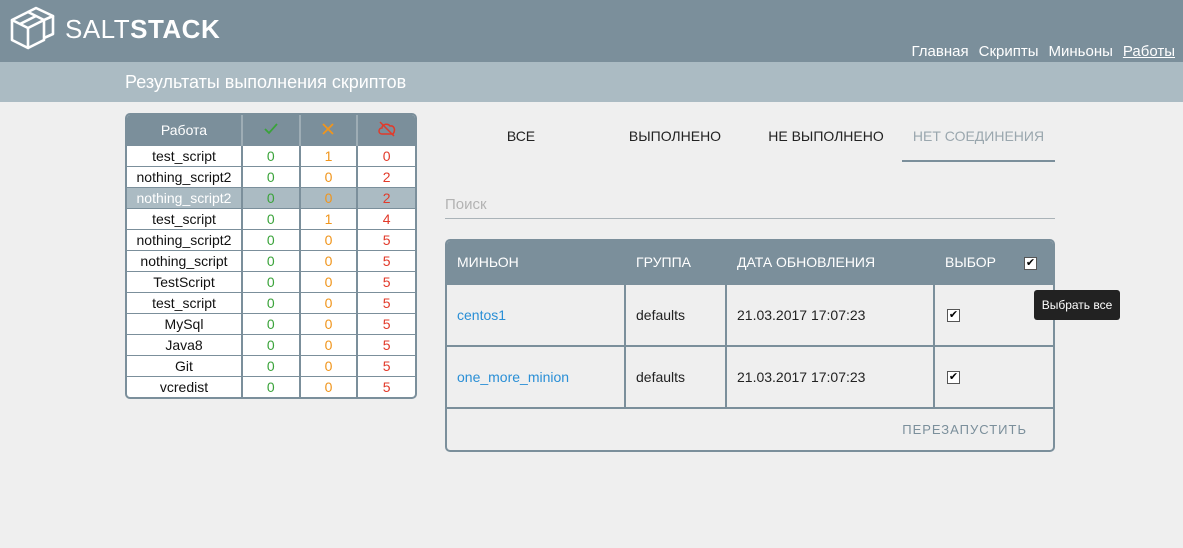 The image size is (1183, 548). I want to click on jobs-row: nothing_script 0 0 5, so click(271, 261).